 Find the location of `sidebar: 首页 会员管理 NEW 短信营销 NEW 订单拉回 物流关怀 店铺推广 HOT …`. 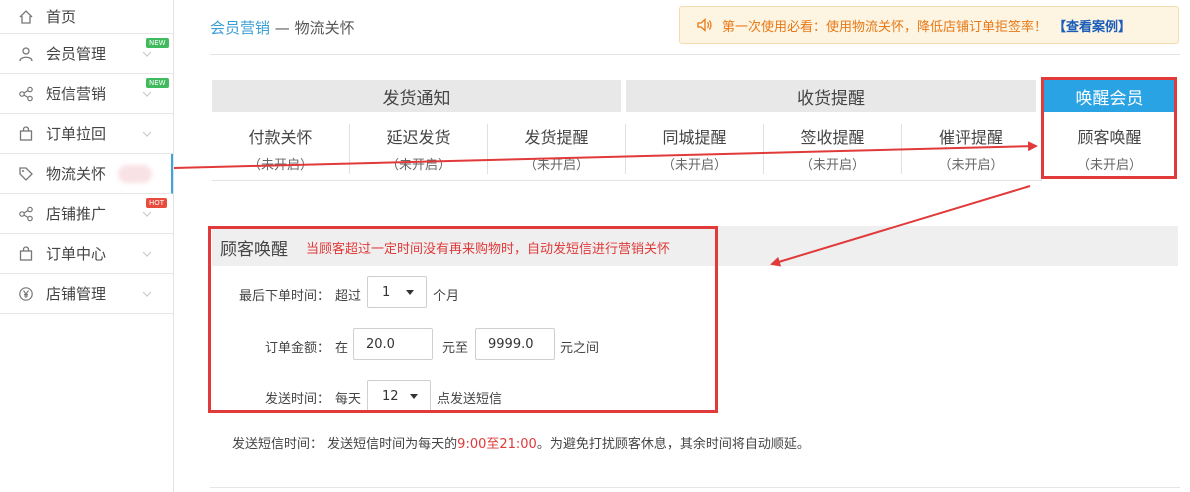

sidebar: 首页 会员管理 NEW 短信营销 NEW 订单拉回 物流关怀 店铺推广 HOT … is located at coordinates (87, 246).